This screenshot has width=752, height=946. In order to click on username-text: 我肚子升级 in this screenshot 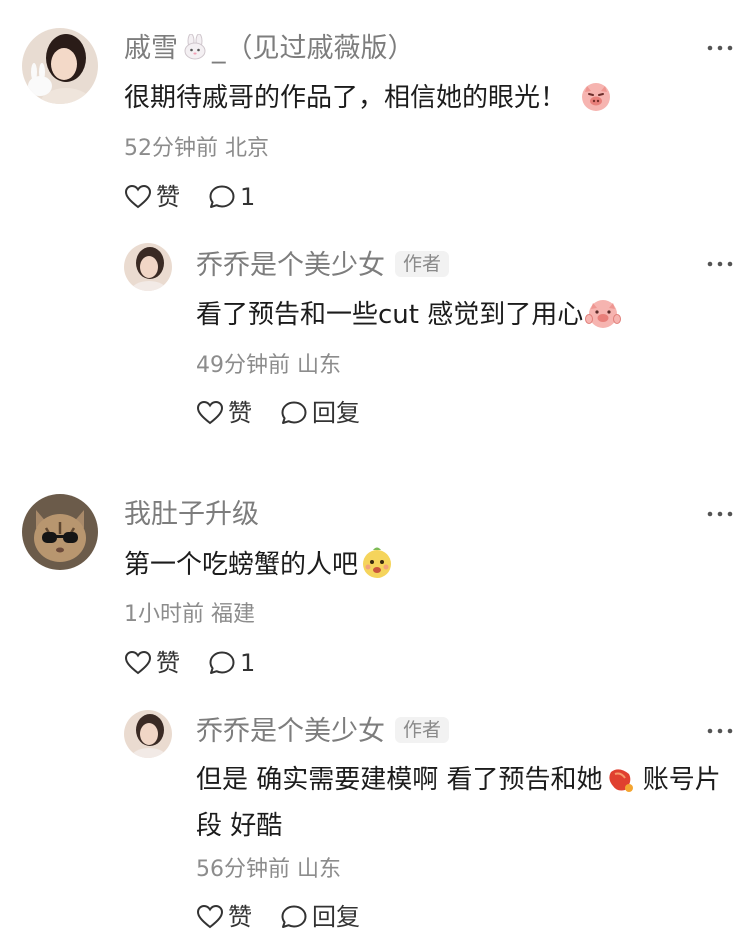, I will do `click(191, 514)`.